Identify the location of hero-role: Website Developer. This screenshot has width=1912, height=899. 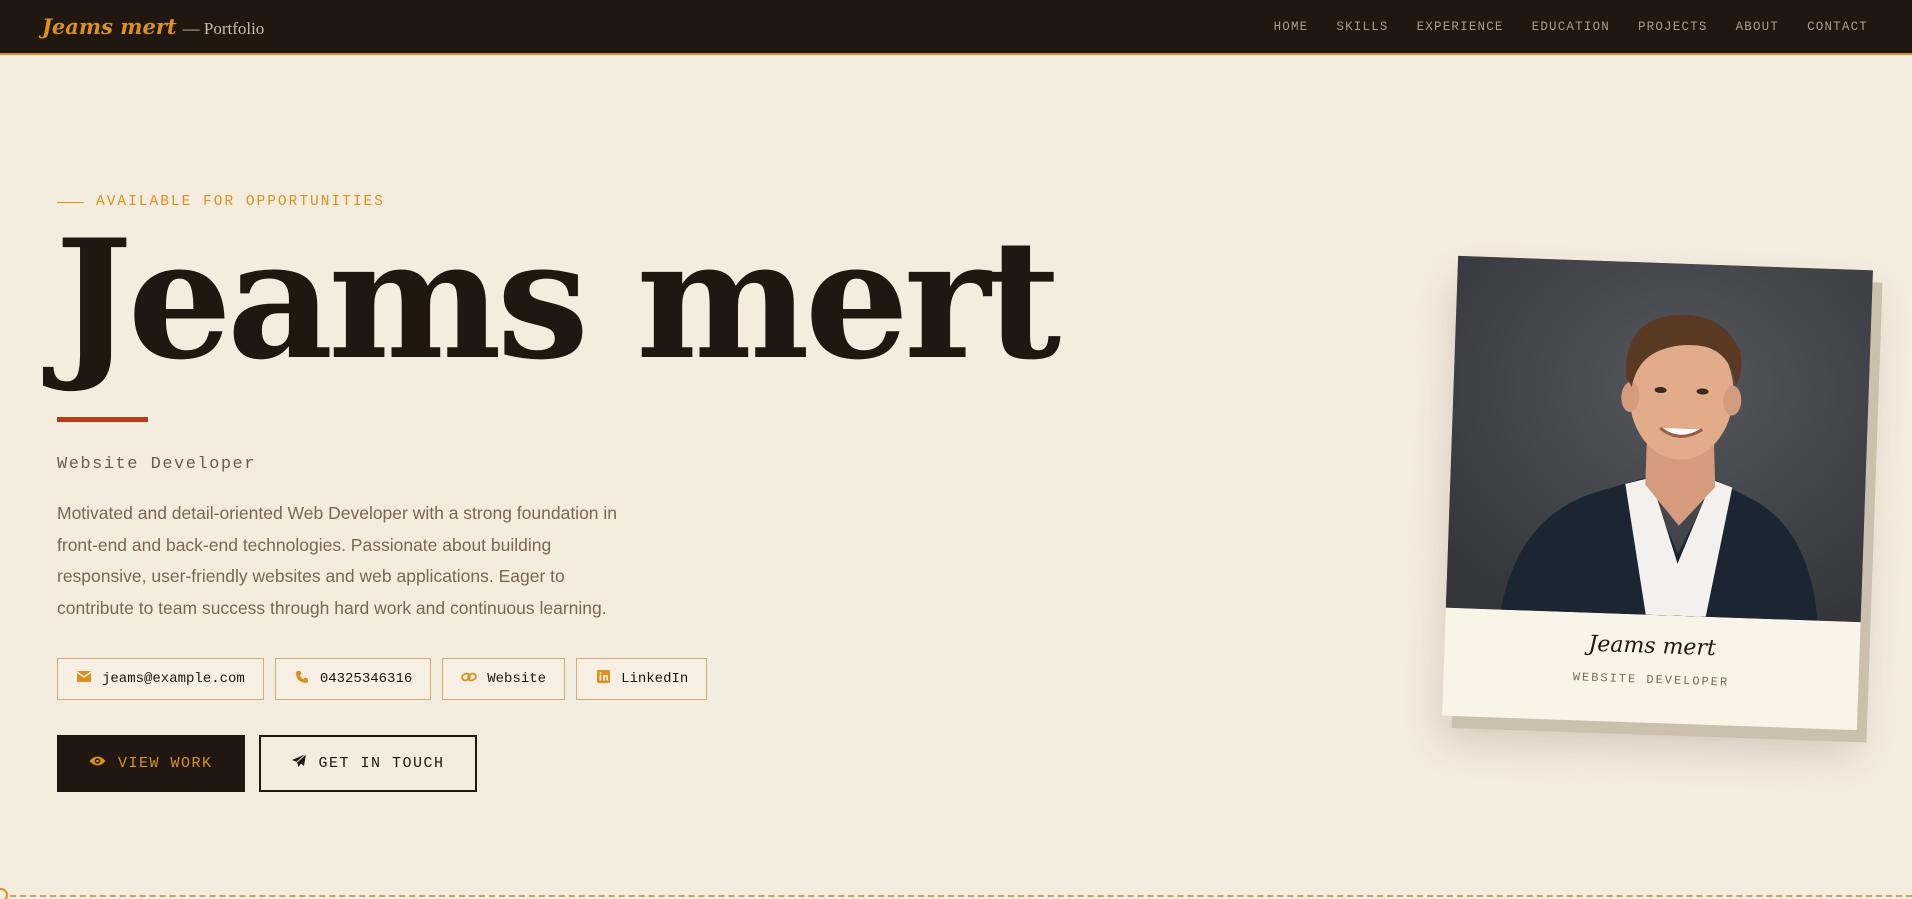
(156, 464).